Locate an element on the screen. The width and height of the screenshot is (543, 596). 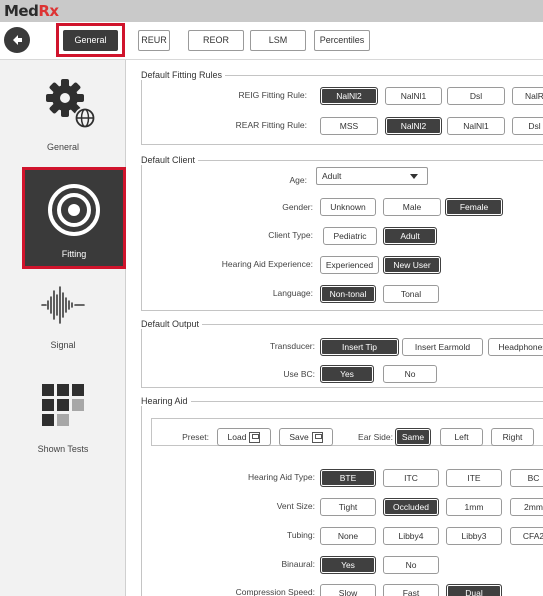
ha-type-option: ITC is located at coordinates (411, 478).